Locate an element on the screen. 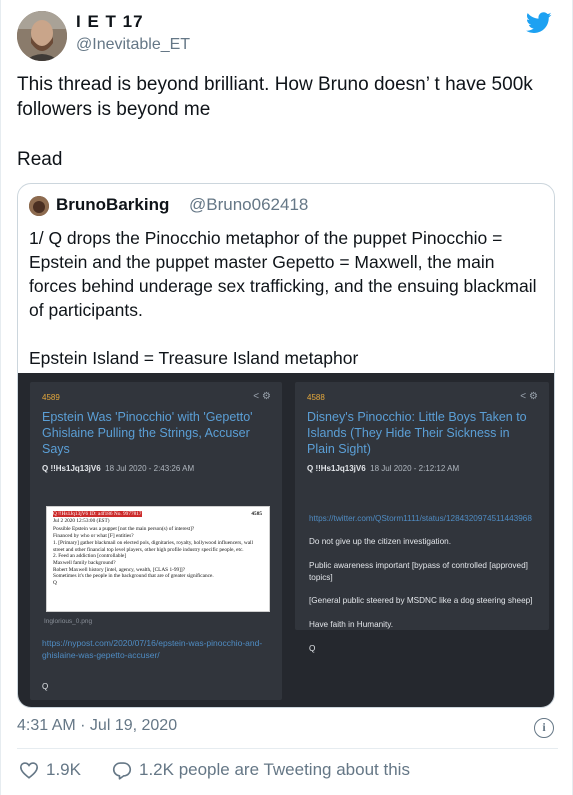 The width and height of the screenshot is (573, 795). like-count: 1.9K is located at coordinates (63, 769).